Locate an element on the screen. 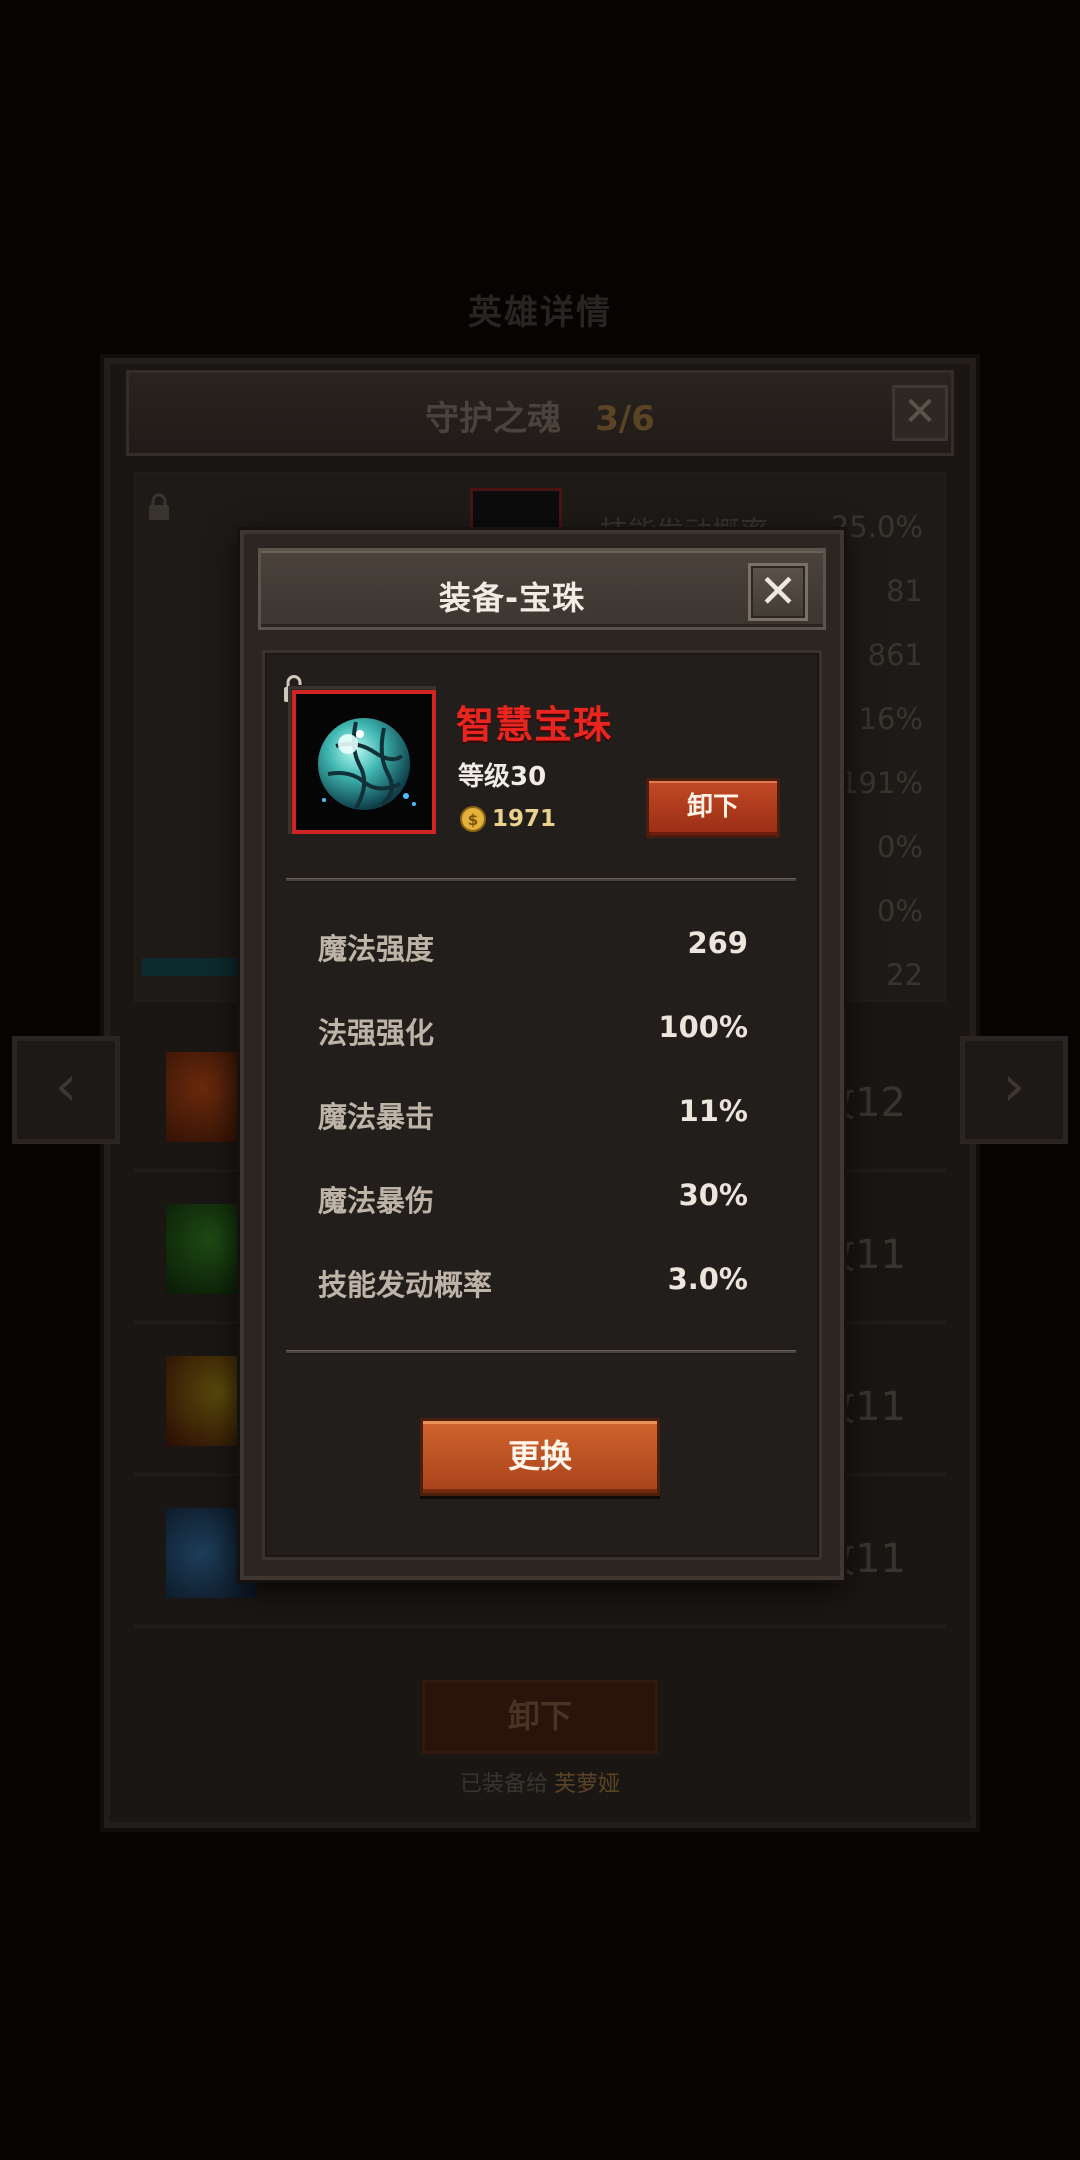 The height and width of the screenshot is (2160, 1080). stat-label: 魔法暴击 is located at coordinates (376, 1117).